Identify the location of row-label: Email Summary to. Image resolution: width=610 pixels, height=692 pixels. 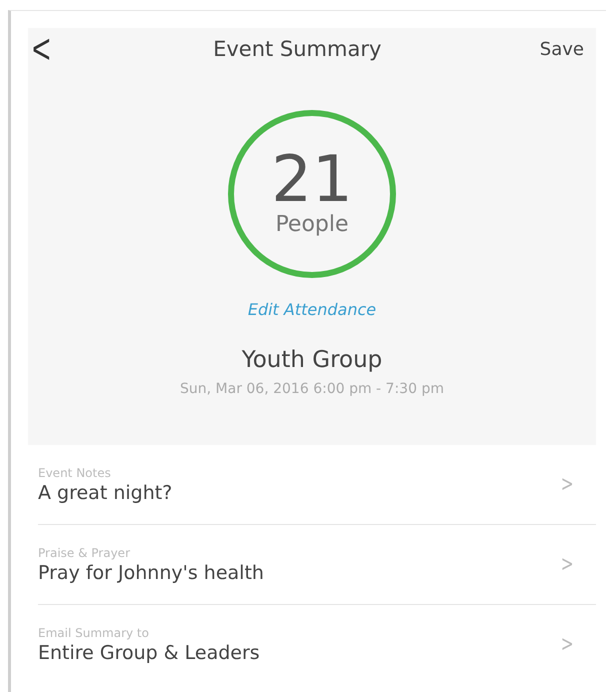
(94, 633).